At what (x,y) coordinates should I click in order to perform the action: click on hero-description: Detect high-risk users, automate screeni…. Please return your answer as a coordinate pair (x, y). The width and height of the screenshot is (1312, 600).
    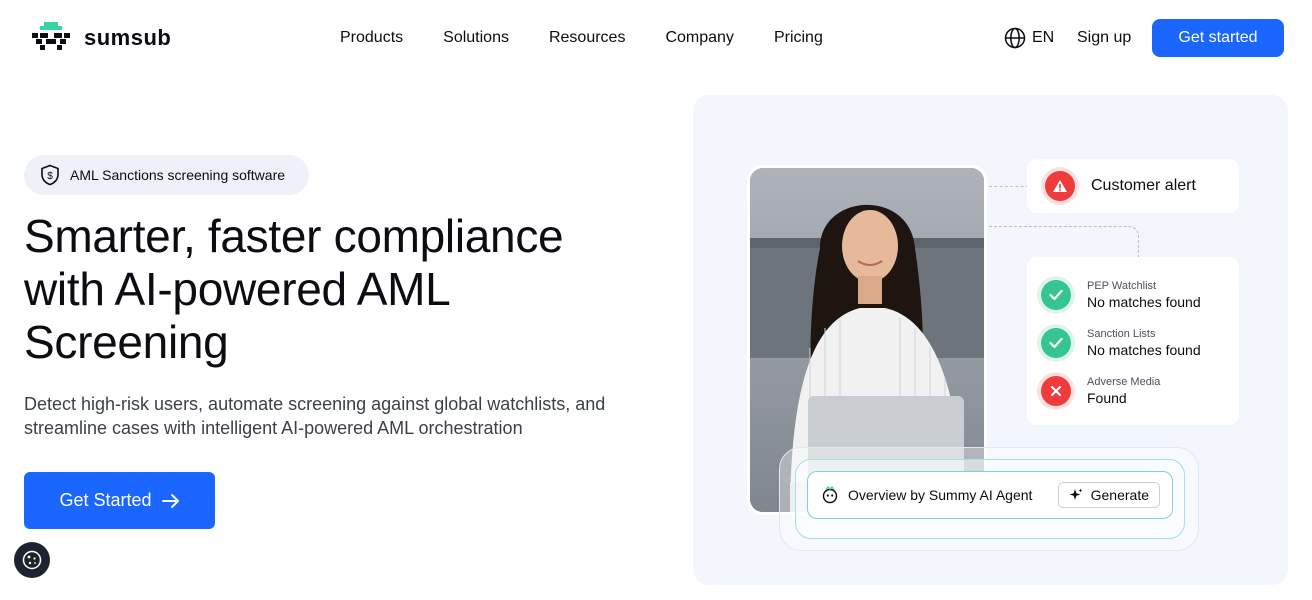
    Looking at the image, I should click on (334, 416).